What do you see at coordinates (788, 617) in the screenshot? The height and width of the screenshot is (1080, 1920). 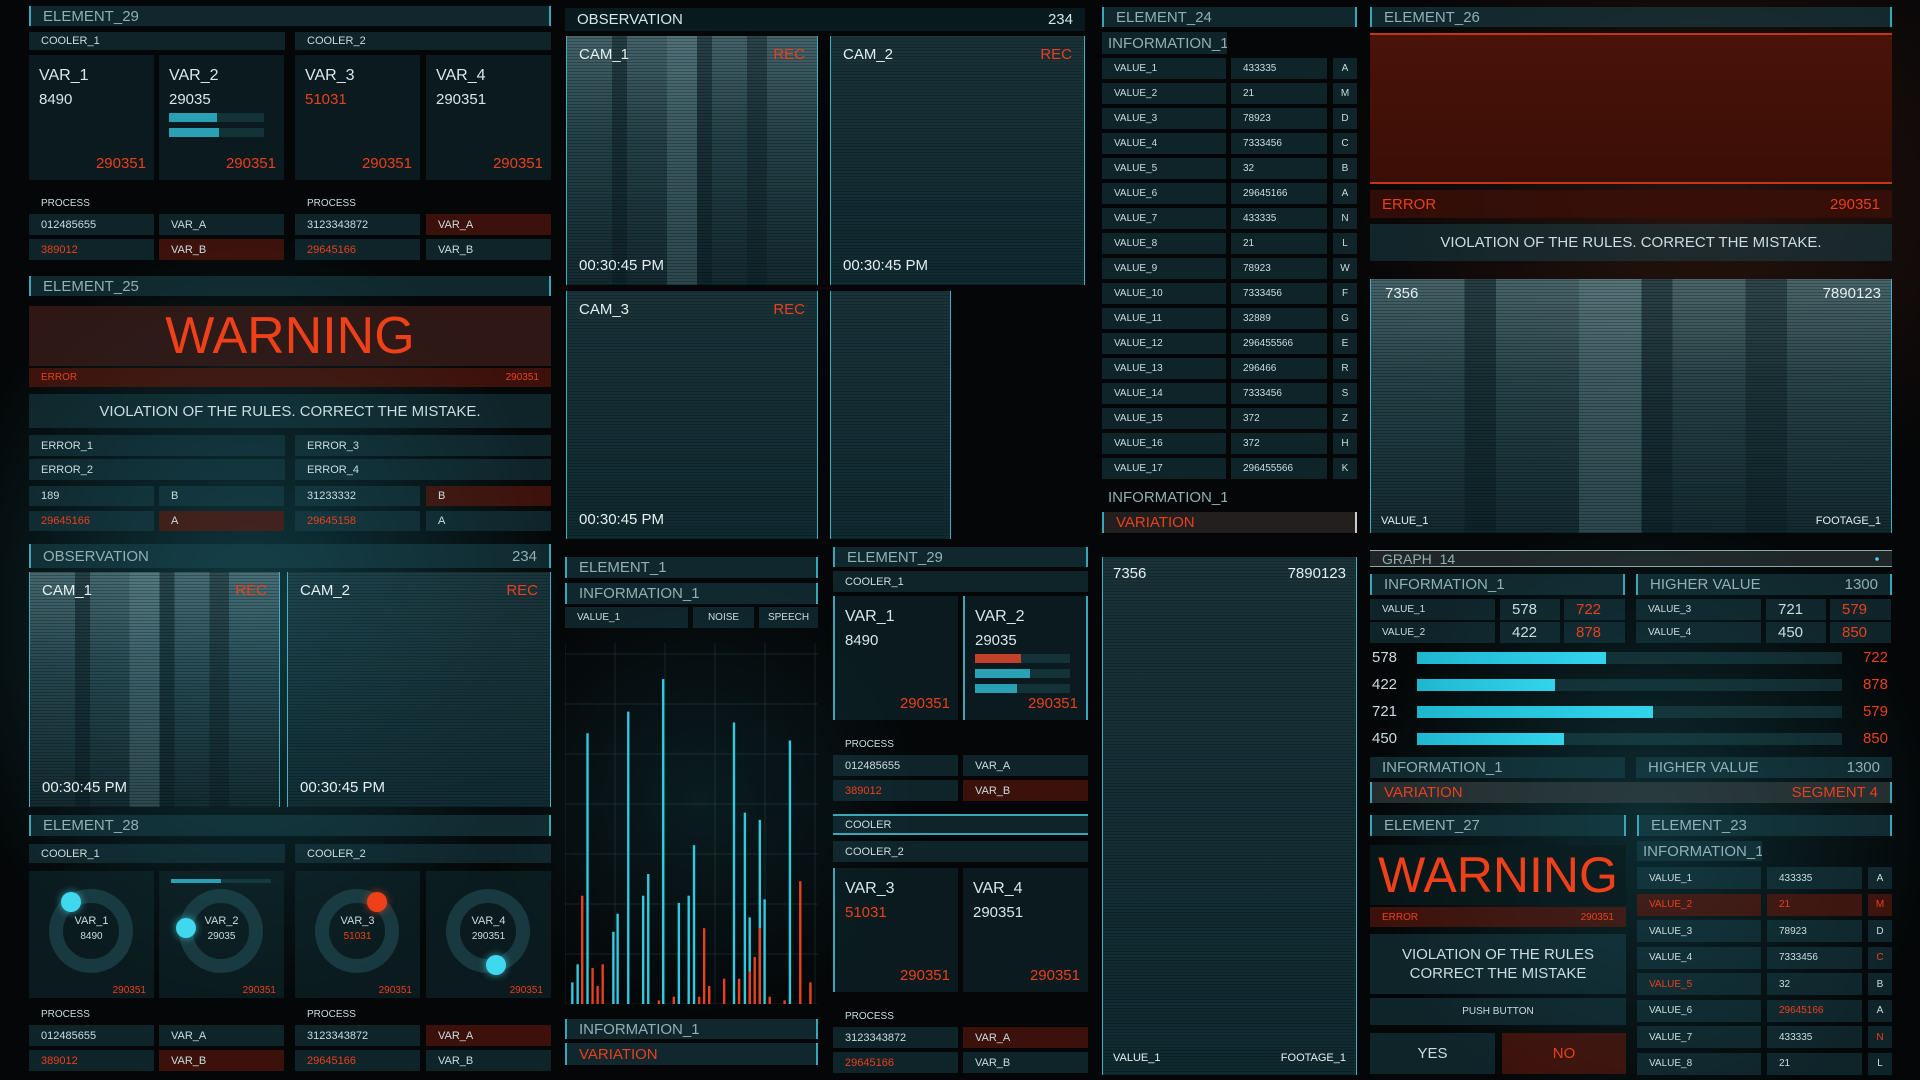 I see `tab-speech: SPEECH` at bounding box center [788, 617].